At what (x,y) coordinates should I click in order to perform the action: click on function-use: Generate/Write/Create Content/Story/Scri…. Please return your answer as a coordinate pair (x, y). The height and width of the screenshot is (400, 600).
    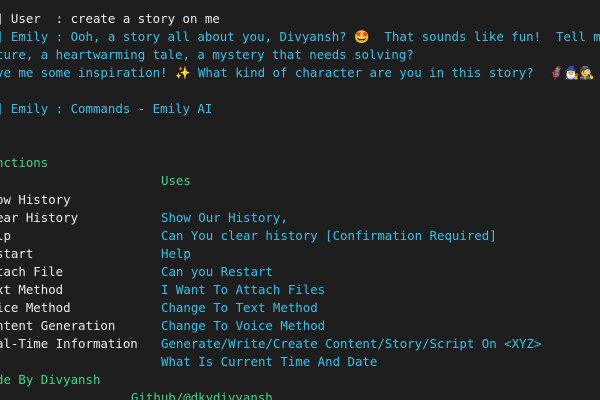
    Looking at the image, I should click on (351, 343).